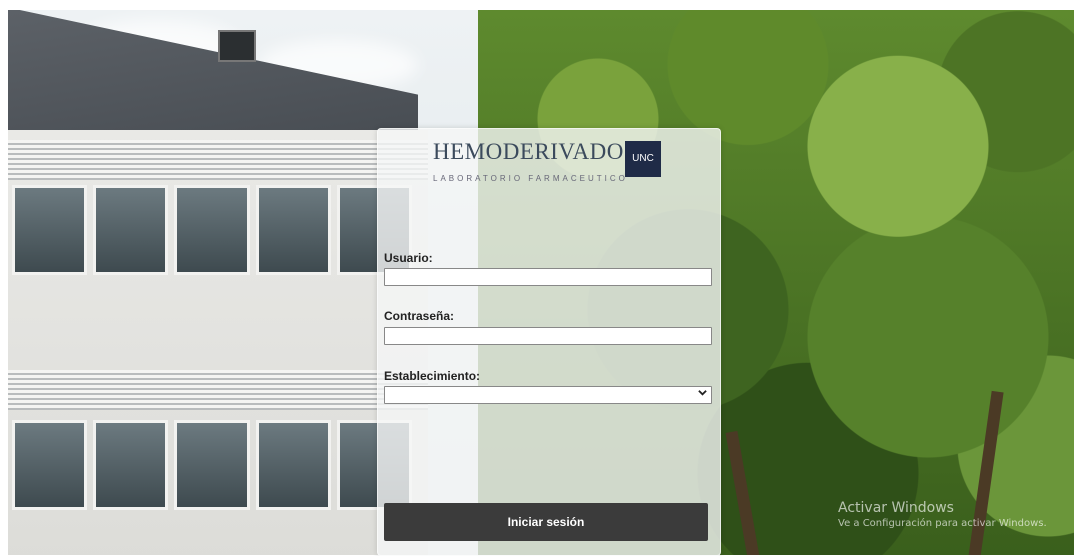 Image resolution: width=1074 pixels, height=556 pixels. What do you see at coordinates (546, 522) in the screenshot?
I see `login-button: Iniciar sesión` at bounding box center [546, 522].